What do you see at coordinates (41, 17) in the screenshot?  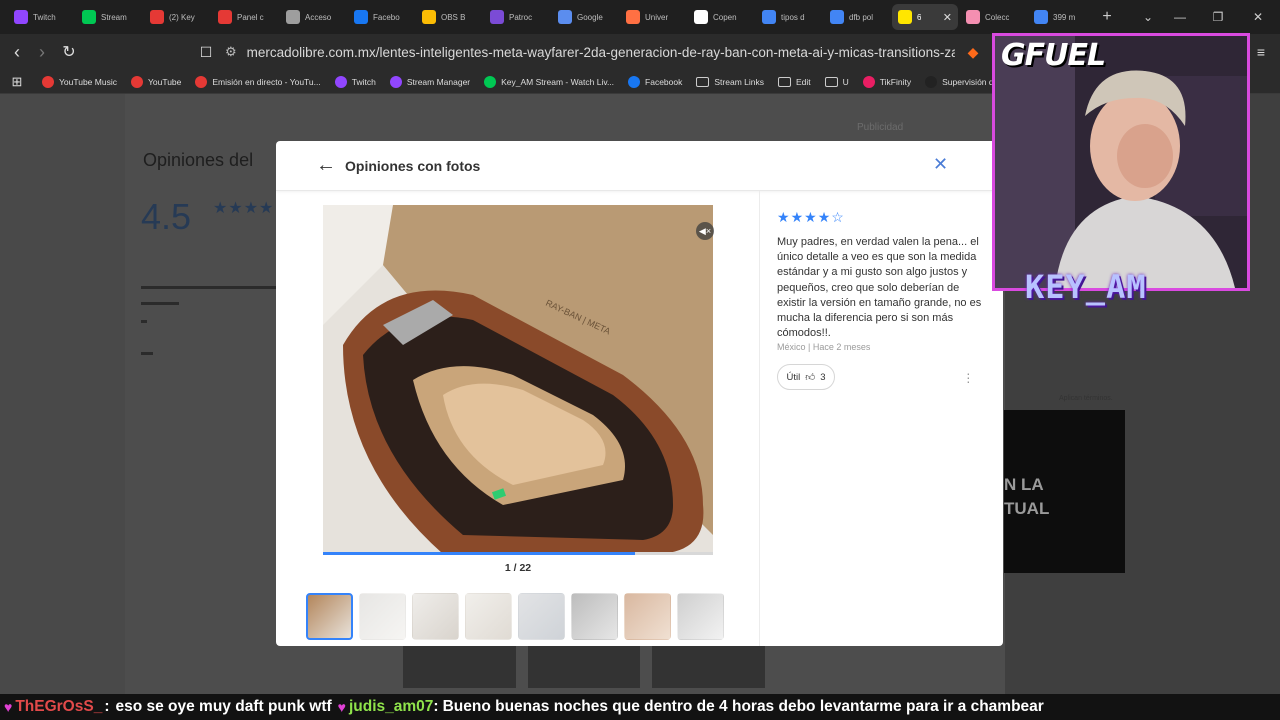 I see `browser-tab: Twitch` at bounding box center [41, 17].